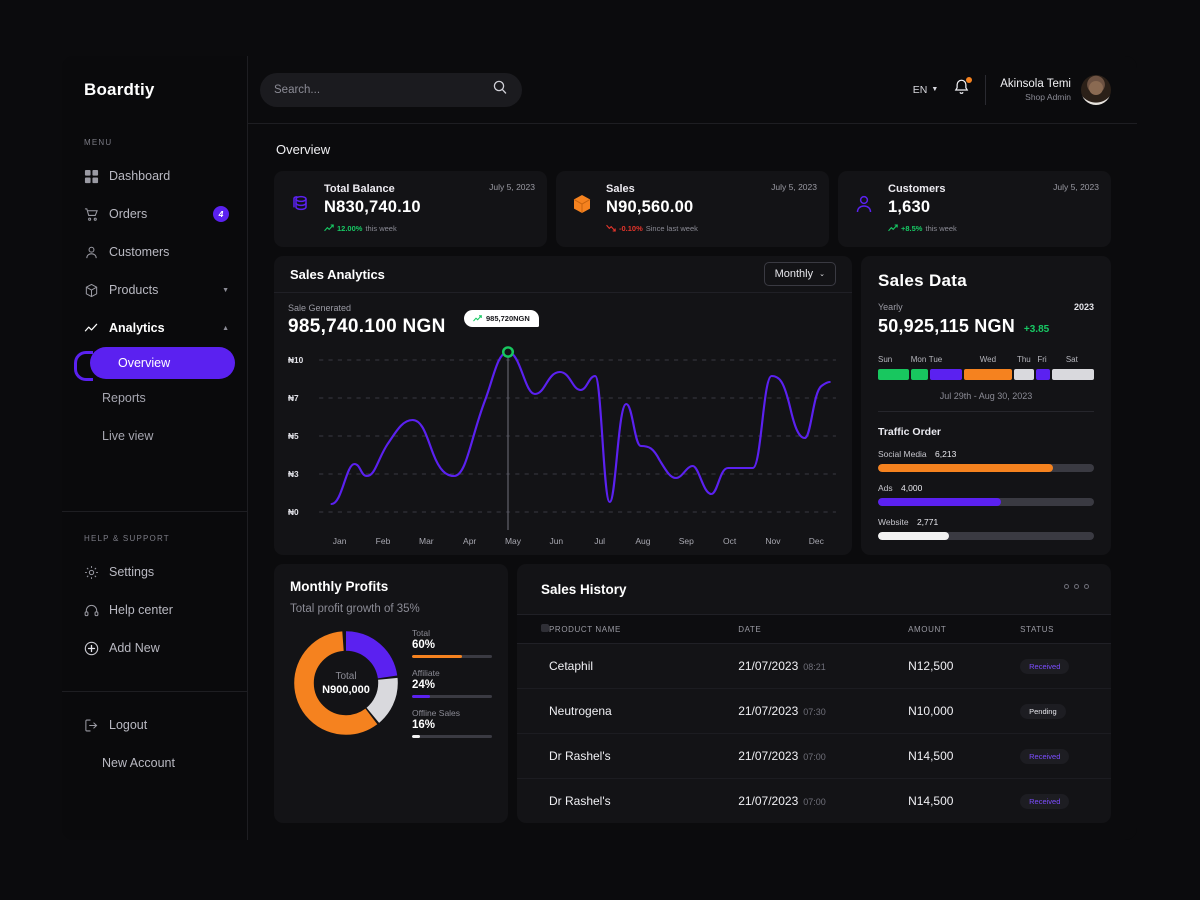 This screenshot has width=1200, height=900. What do you see at coordinates (225, 290) in the screenshot?
I see `chevron-down-icon: ▼` at bounding box center [225, 290].